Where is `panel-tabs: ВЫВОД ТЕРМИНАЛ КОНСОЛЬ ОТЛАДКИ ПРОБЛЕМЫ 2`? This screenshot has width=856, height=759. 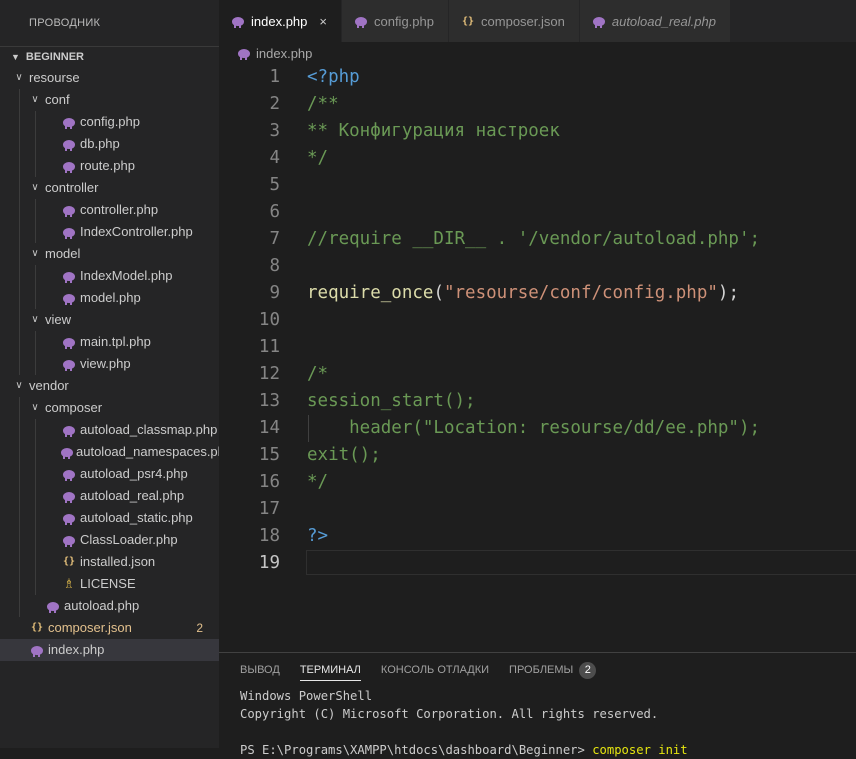 panel-tabs: ВЫВОД ТЕРМИНАЛ КОНСОЛЬ ОТЛАДКИ ПРОБЛЕМЫ 2 is located at coordinates (537, 670).